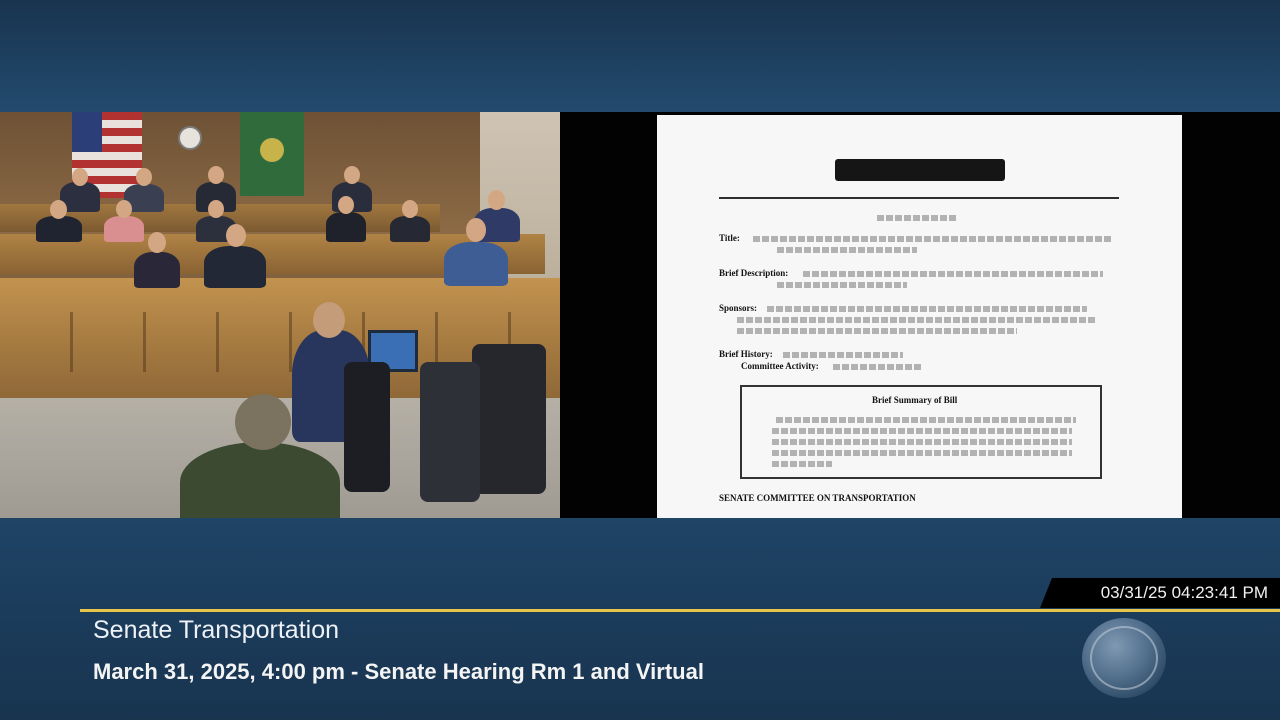 The image size is (1280, 720). What do you see at coordinates (738, 308) in the screenshot?
I see `doc-label-sponsors: Sponsors:` at bounding box center [738, 308].